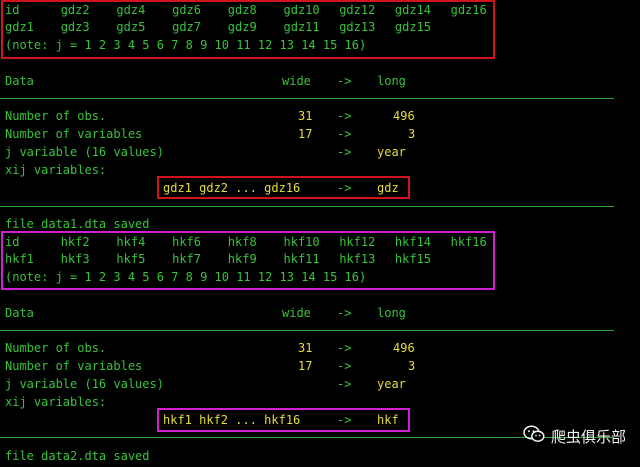 This screenshot has width=640, height=467. Describe the element at coordinates (242, 27) in the screenshot. I see `variable-name: gdz9` at that location.